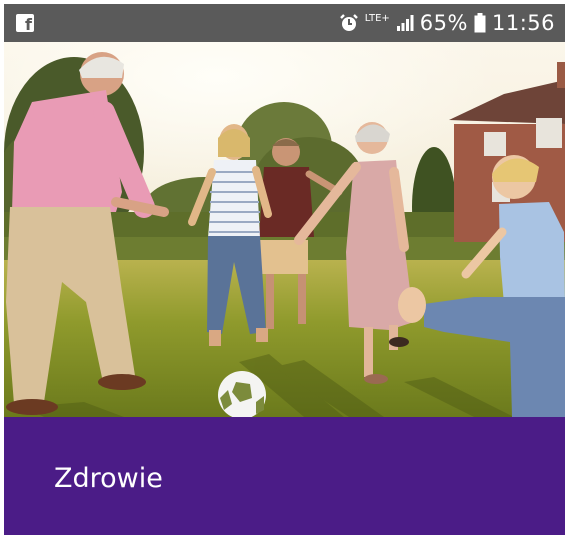  I want to click on facebook-icon: f, so click(25, 24).